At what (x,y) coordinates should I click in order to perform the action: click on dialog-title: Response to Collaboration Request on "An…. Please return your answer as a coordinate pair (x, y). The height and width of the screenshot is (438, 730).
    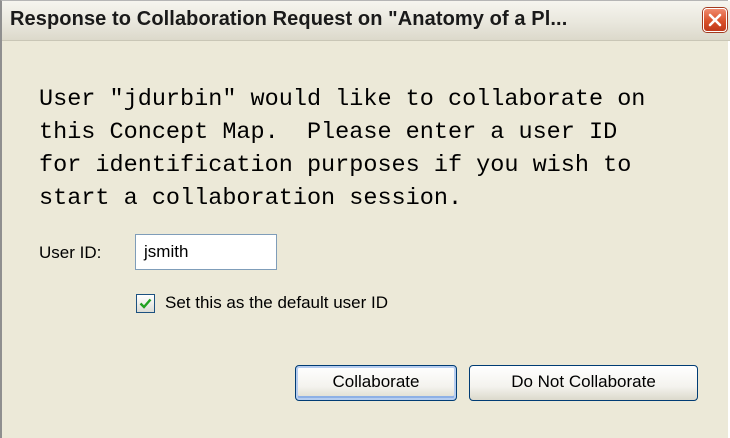
    Looking at the image, I should click on (289, 19).